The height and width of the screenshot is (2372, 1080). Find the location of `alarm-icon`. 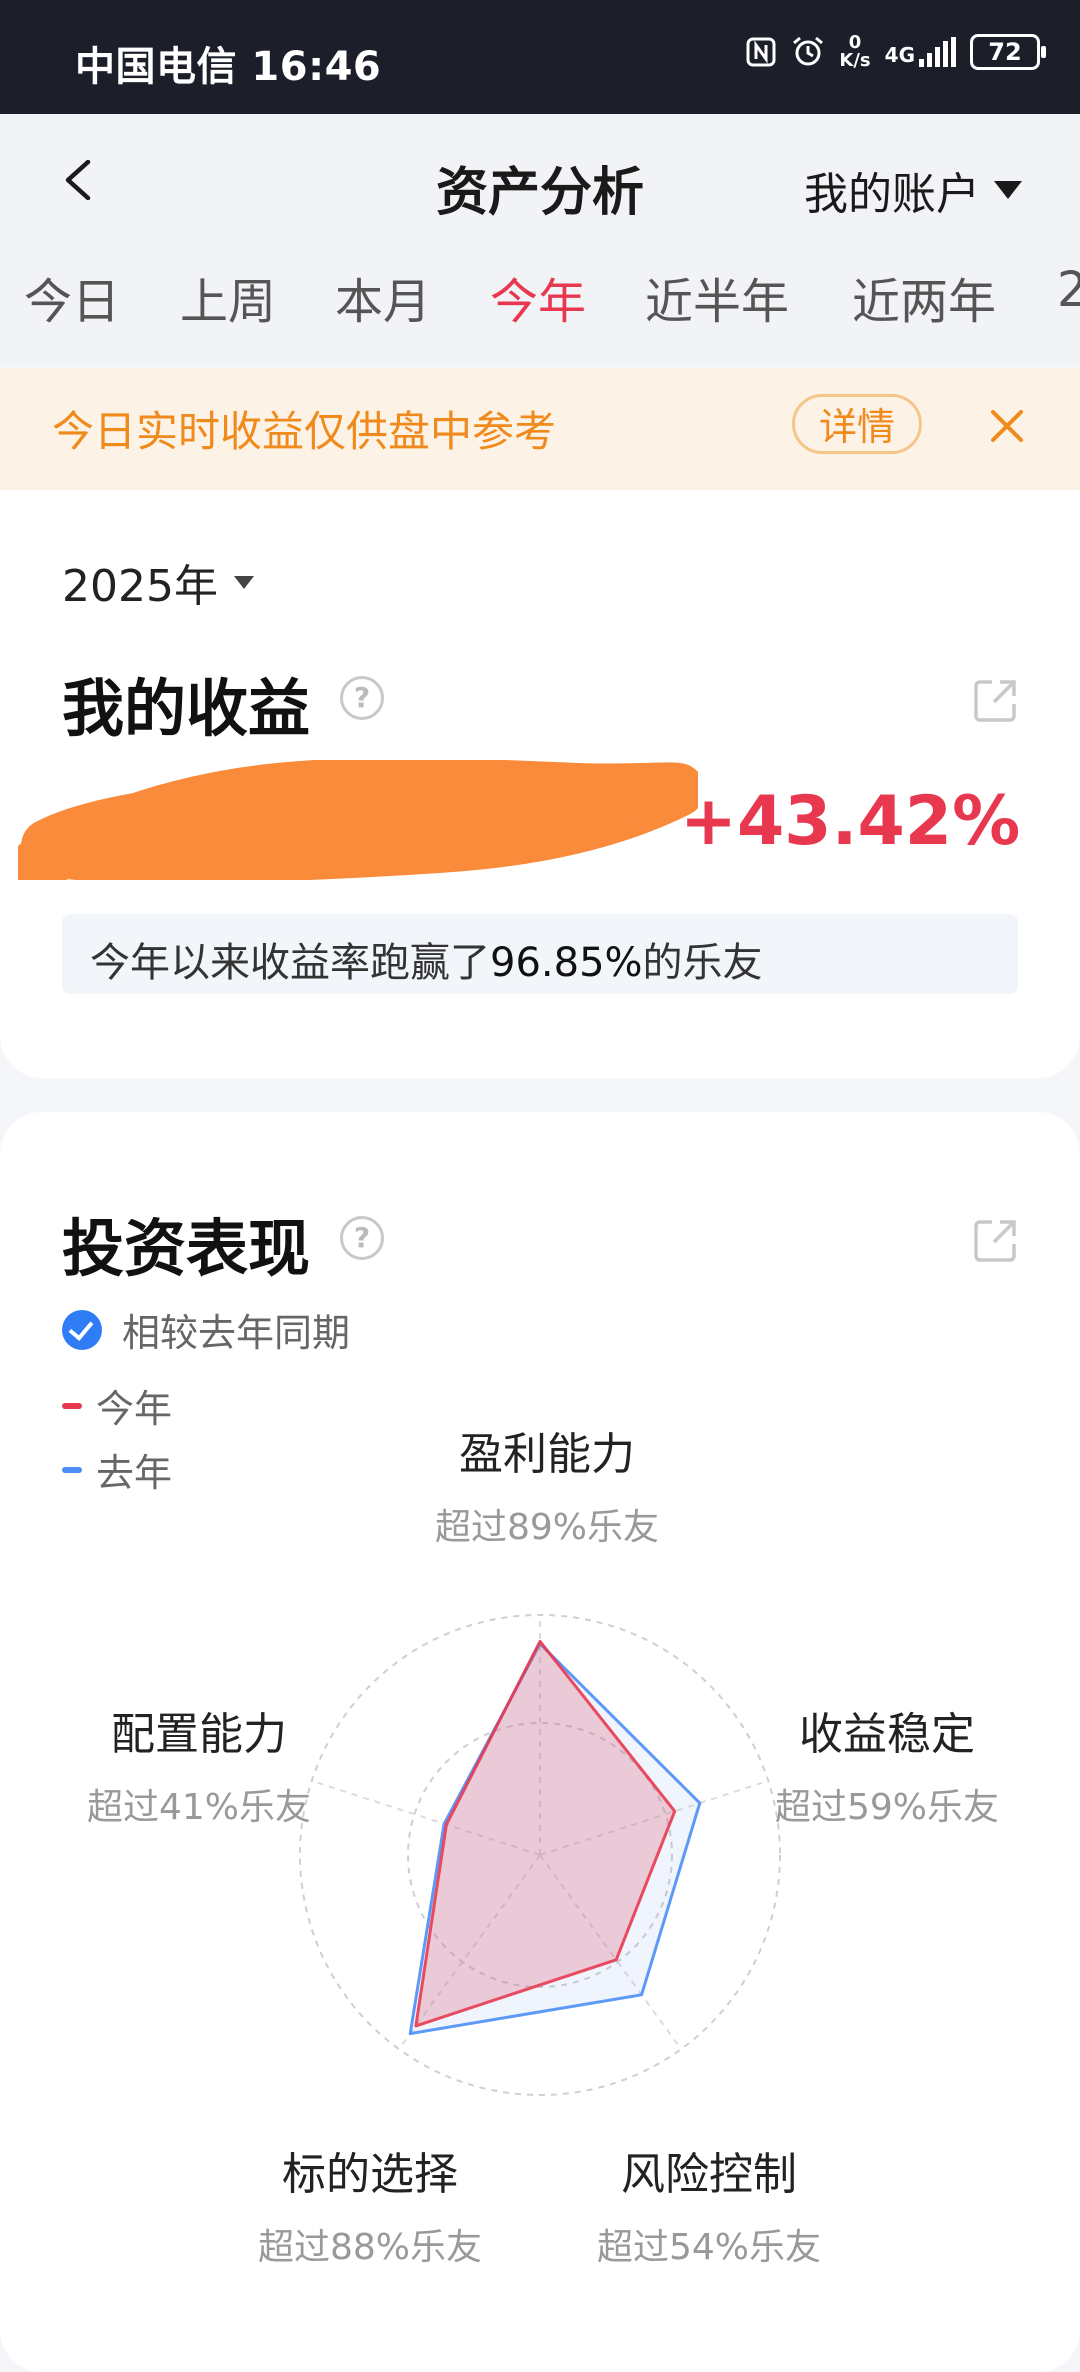

alarm-icon is located at coordinates (808, 51).